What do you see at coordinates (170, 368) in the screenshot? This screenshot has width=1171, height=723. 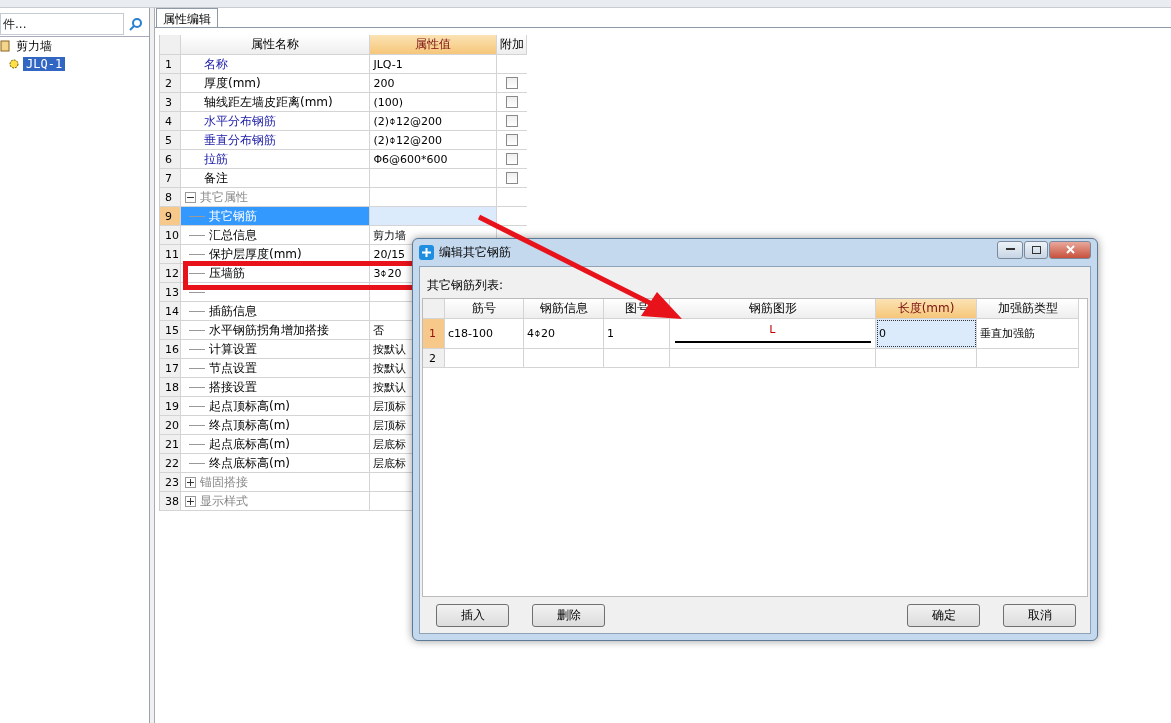 I see `row-number: 17` at bounding box center [170, 368].